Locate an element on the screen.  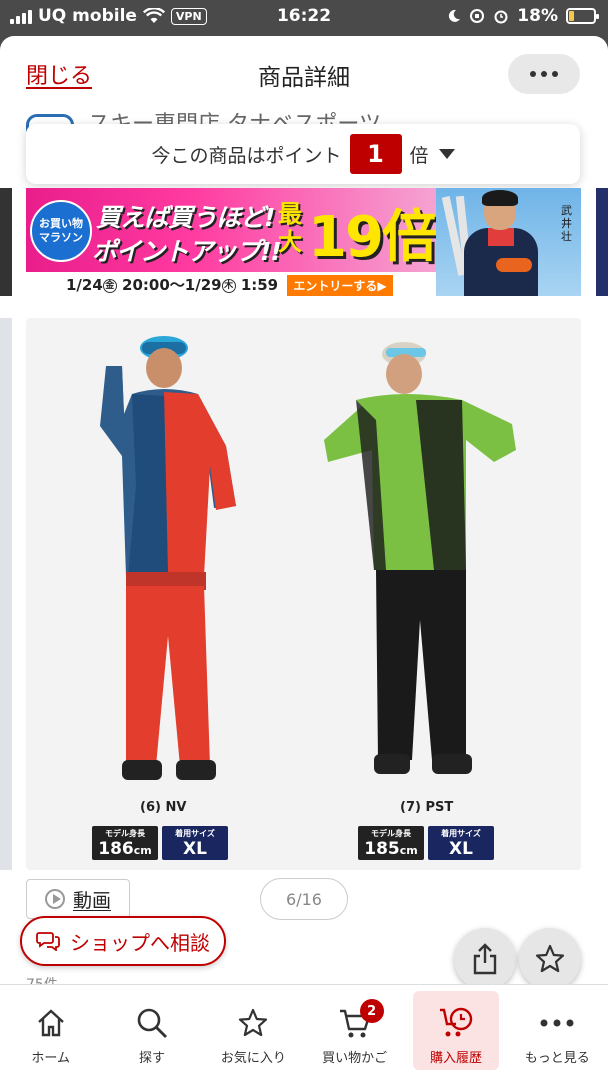
moon-icon is located at coordinates (455, 15).